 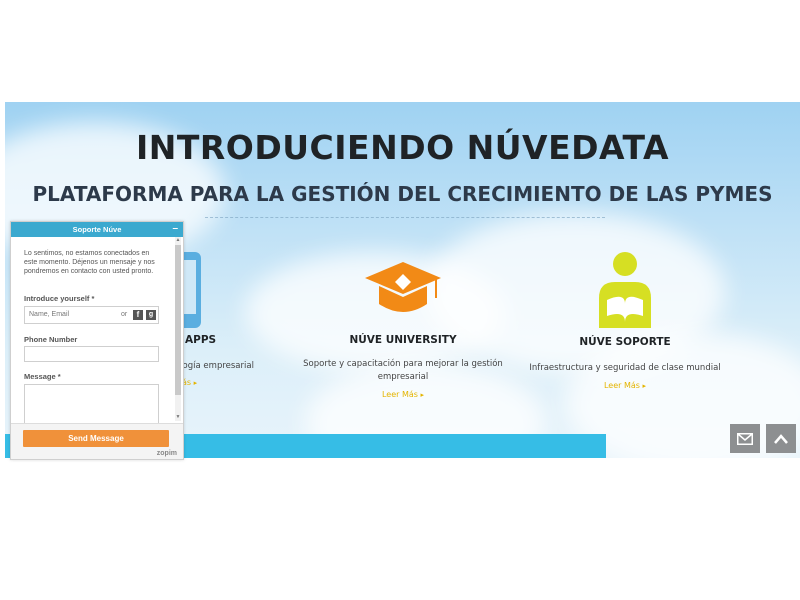 I want to click on envelope-icon, so click(x=745, y=438).